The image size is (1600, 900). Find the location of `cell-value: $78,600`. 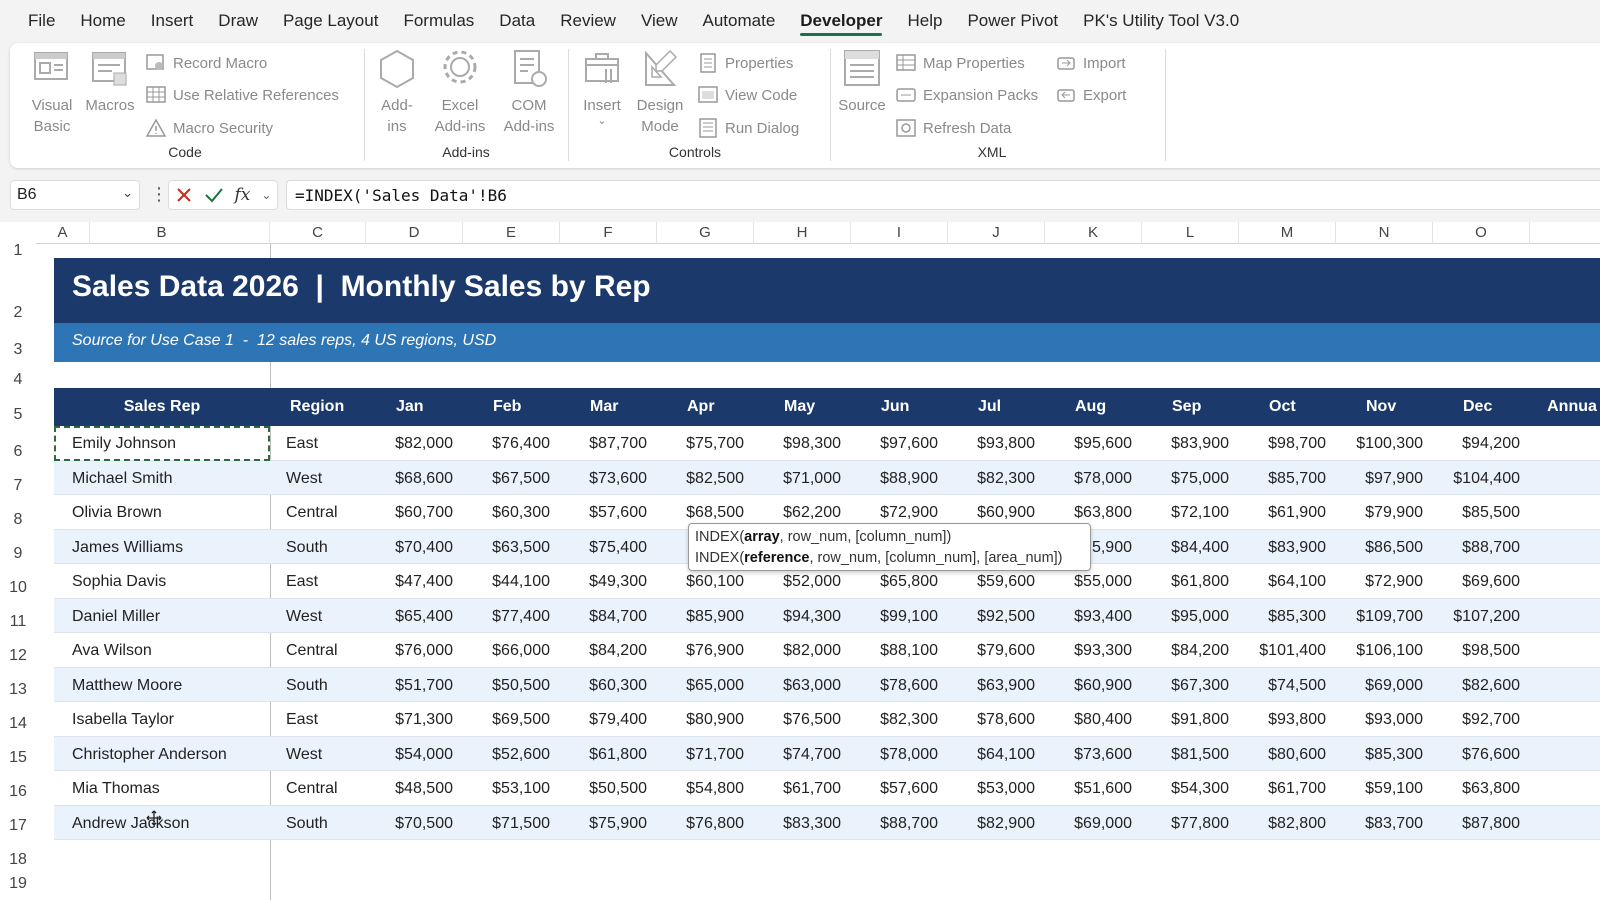

cell-value: $78,600 is located at coordinates (894, 685).